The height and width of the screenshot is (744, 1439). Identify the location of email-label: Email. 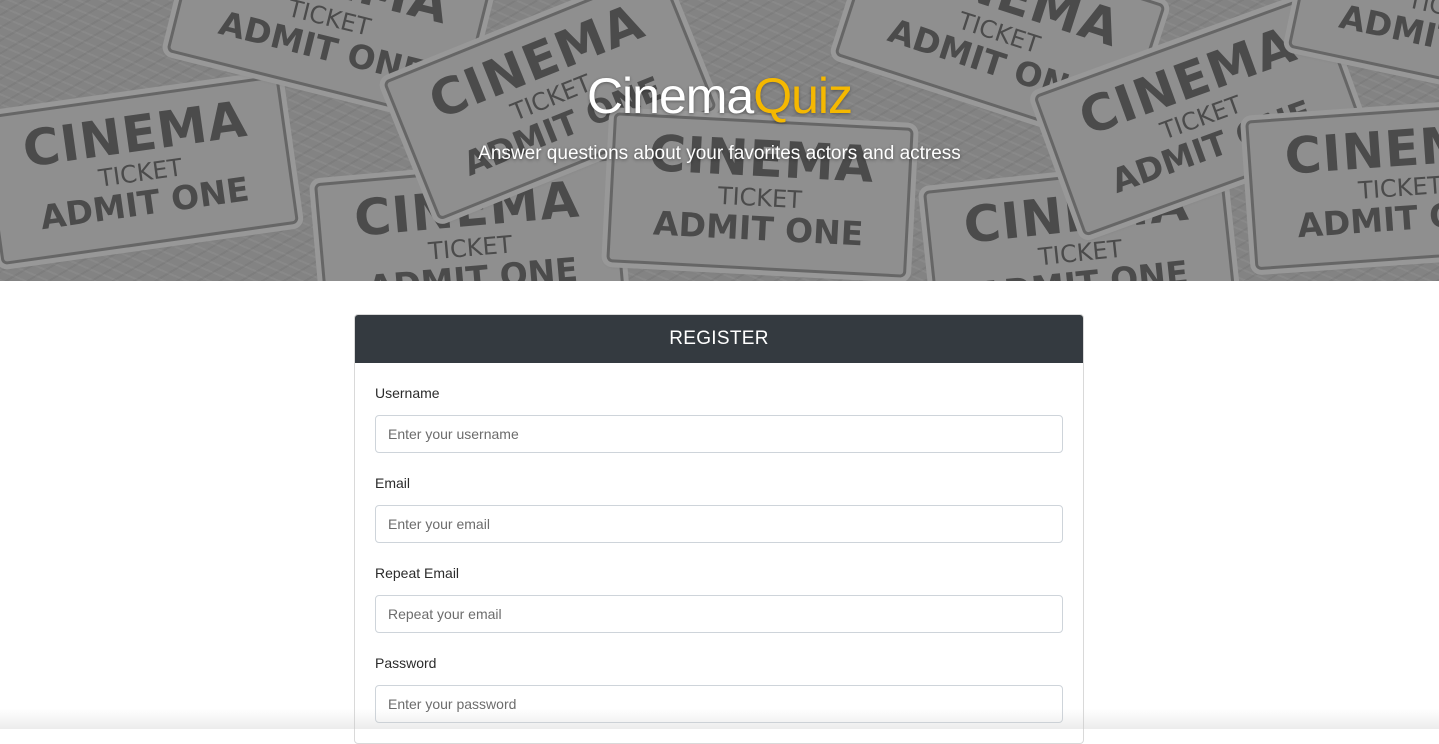
(393, 483).